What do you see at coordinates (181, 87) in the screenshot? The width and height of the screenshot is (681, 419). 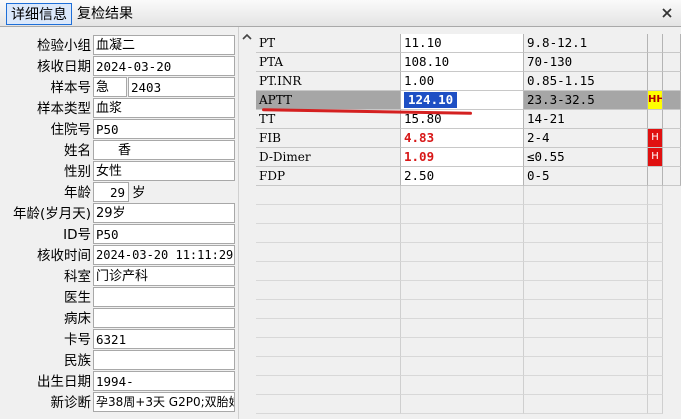 I see `sample-no-field: 2403` at bounding box center [181, 87].